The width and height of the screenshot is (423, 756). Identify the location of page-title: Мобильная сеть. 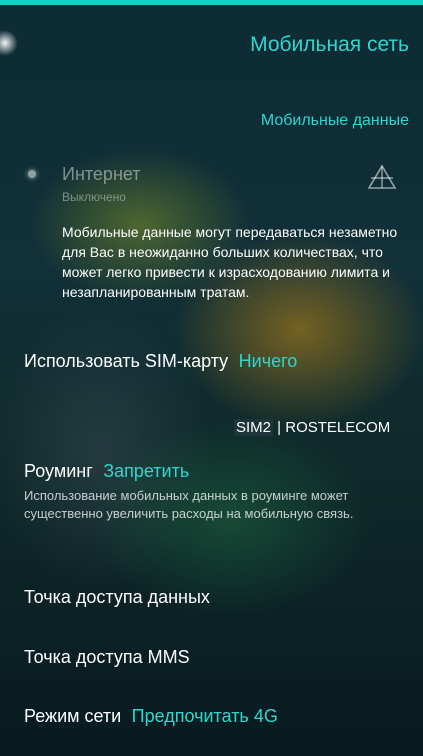
(329, 44).